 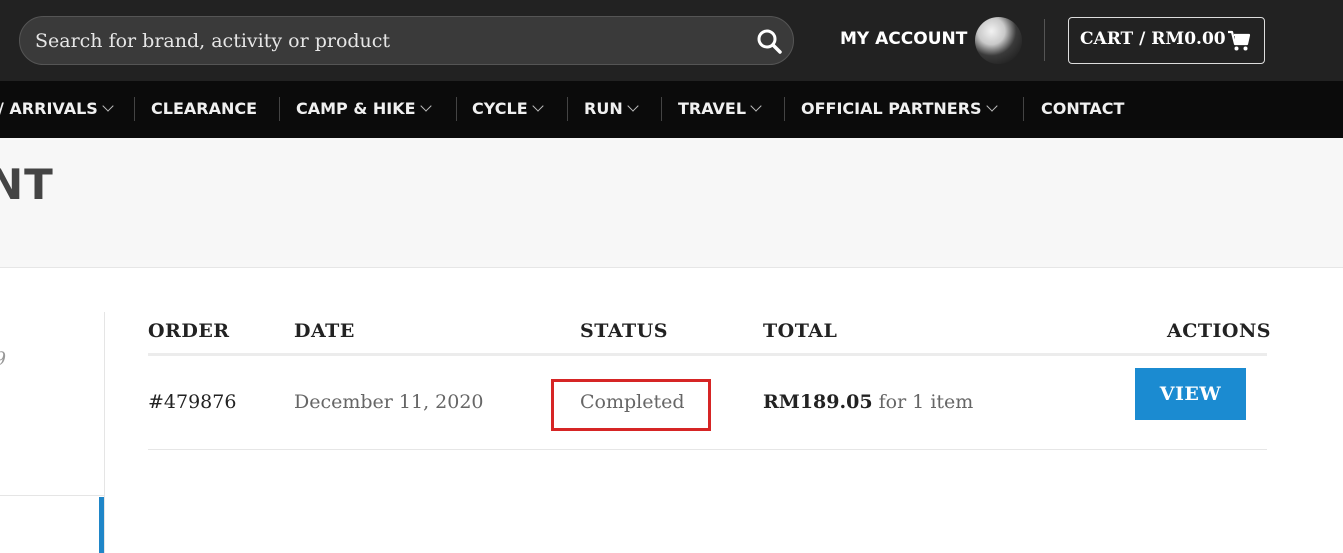 What do you see at coordinates (769, 41) in the screenshot?
I see `search-icon` at bounding box center [769, 41].